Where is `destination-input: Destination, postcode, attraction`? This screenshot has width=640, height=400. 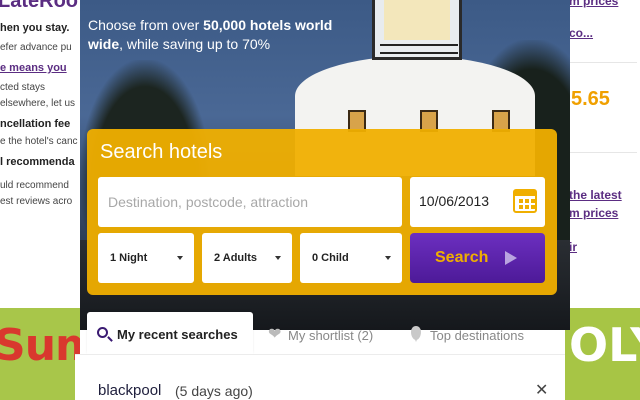 destination-input: Destination, postcode, attraction is located at coordinates (250, 202).